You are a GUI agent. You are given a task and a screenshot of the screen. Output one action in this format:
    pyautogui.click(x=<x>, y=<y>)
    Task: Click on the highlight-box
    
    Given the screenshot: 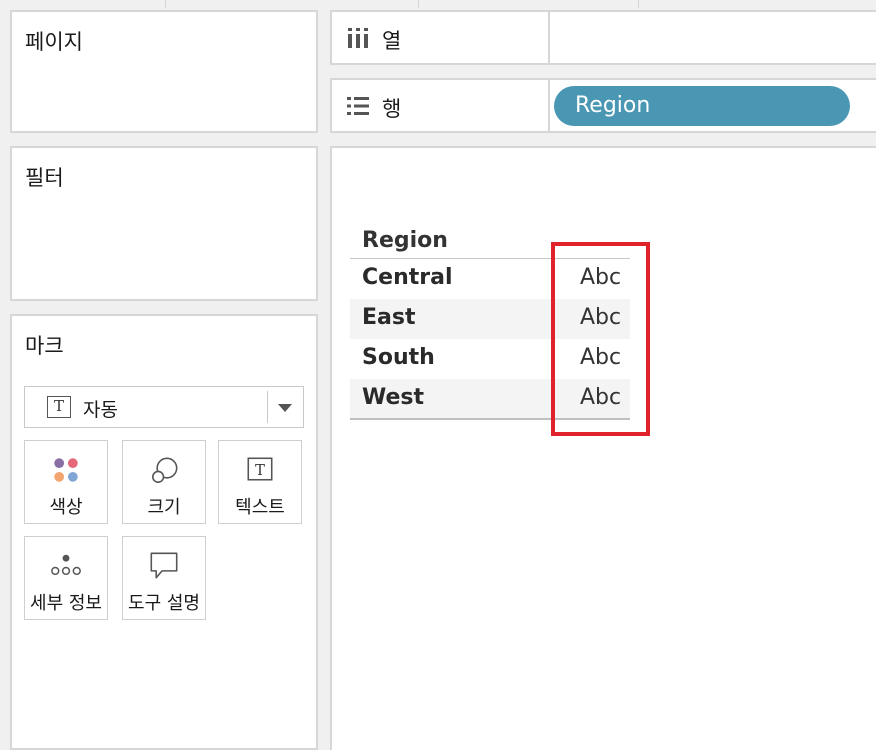 What is the action you would take?
    pyautogui.click(x=600, y=339)
    